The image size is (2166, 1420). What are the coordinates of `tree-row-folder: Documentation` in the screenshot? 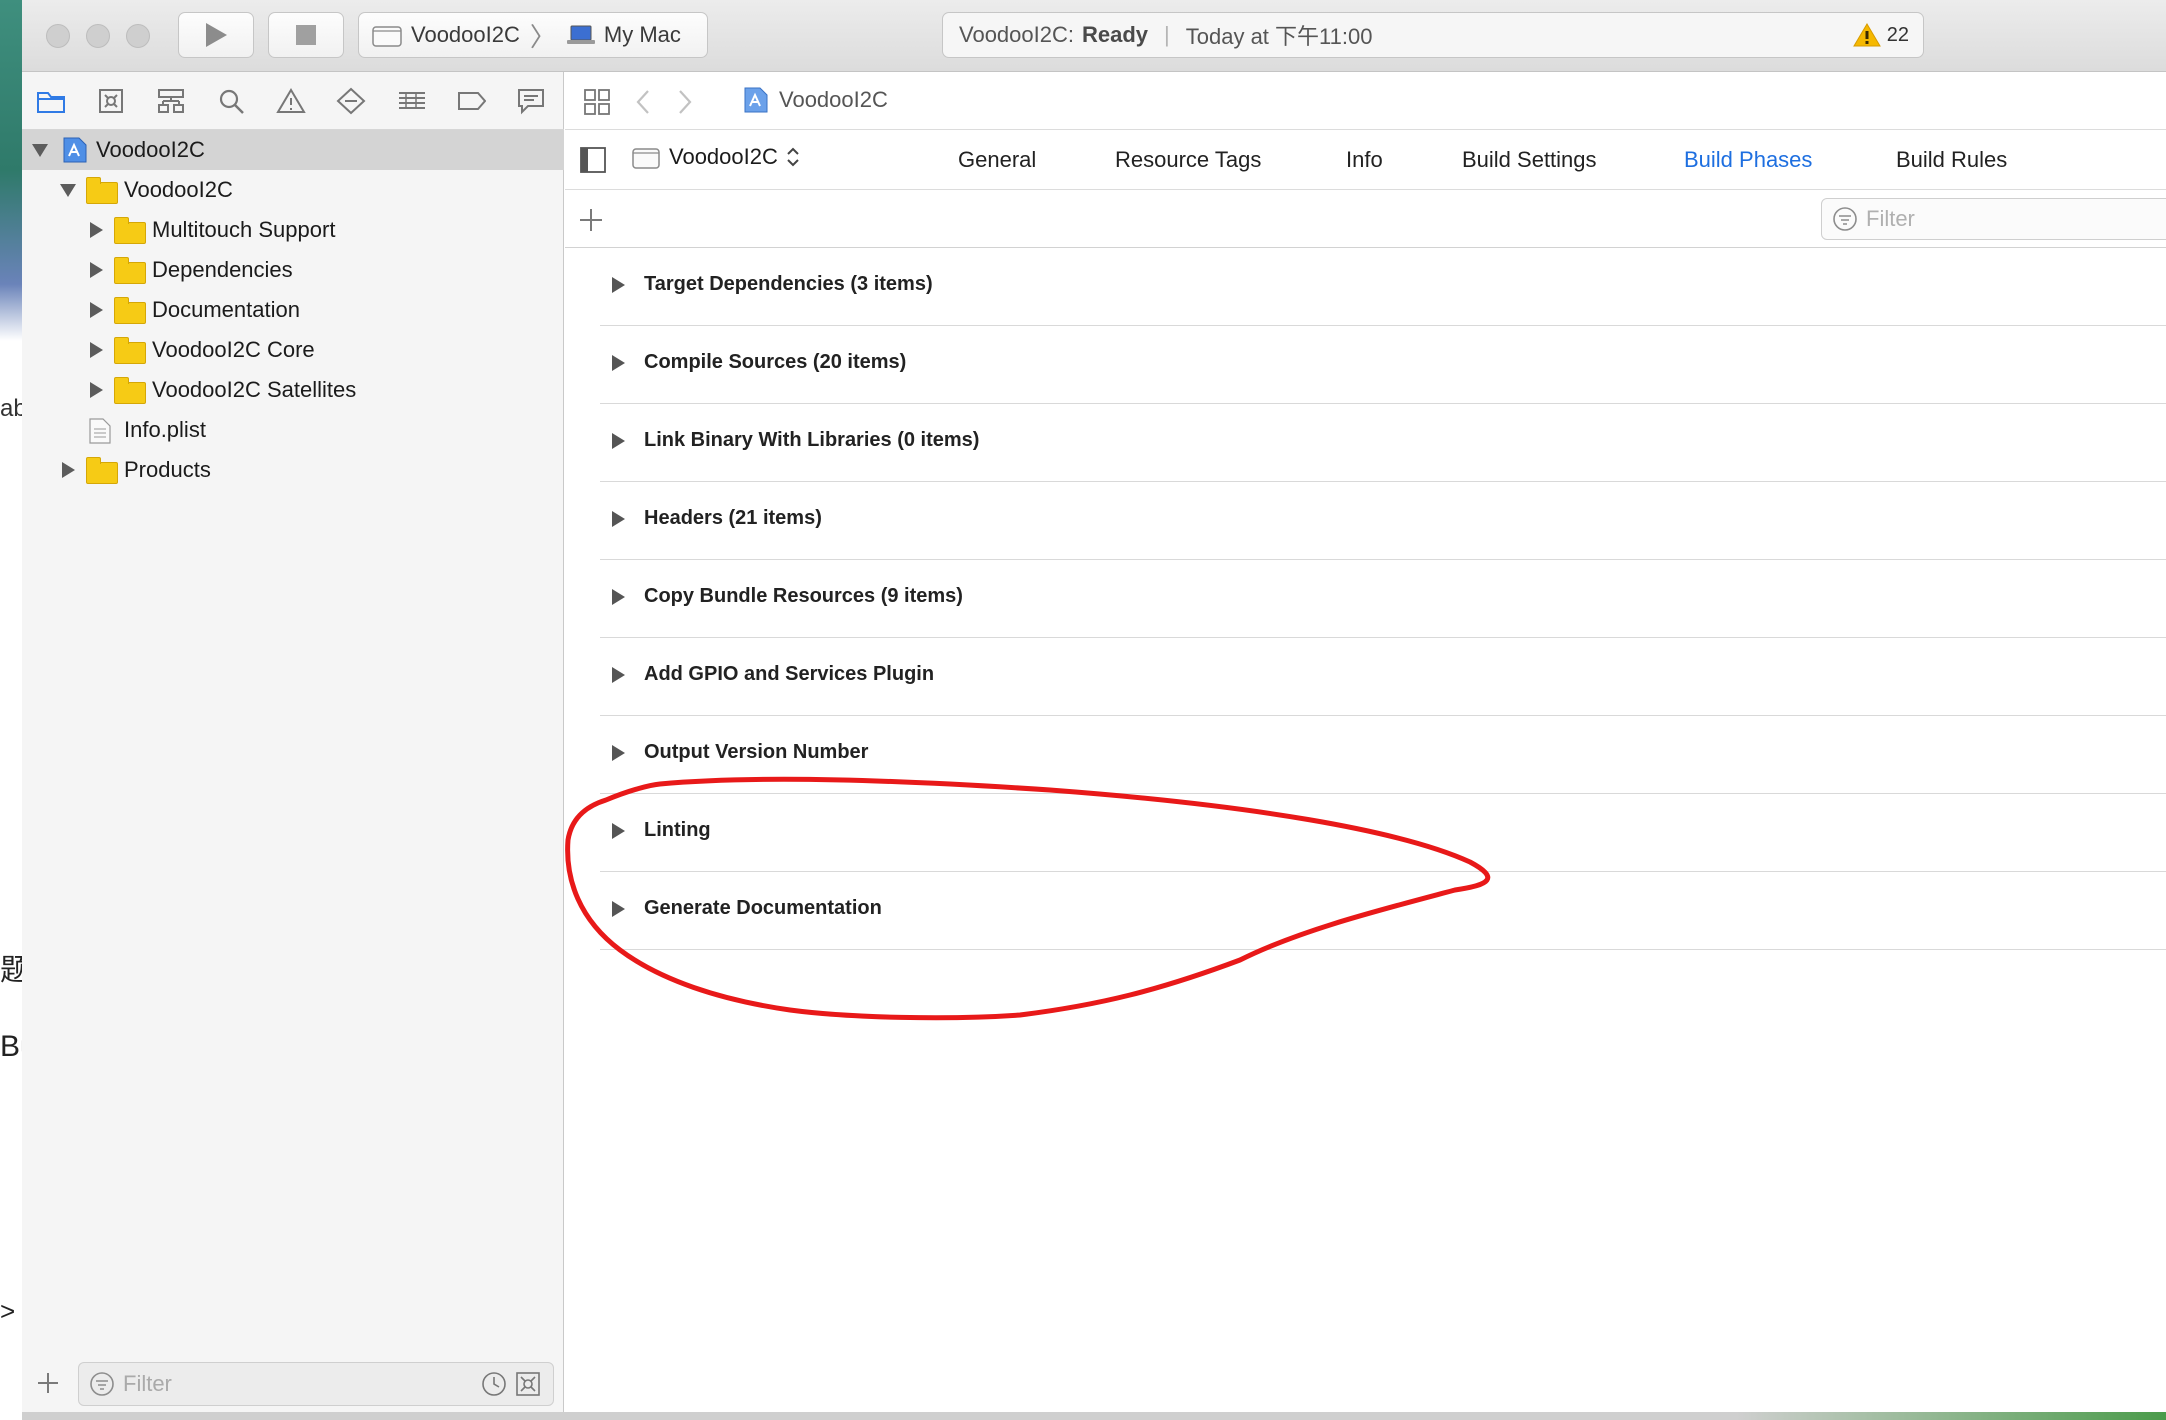 It's located at (293, 310).